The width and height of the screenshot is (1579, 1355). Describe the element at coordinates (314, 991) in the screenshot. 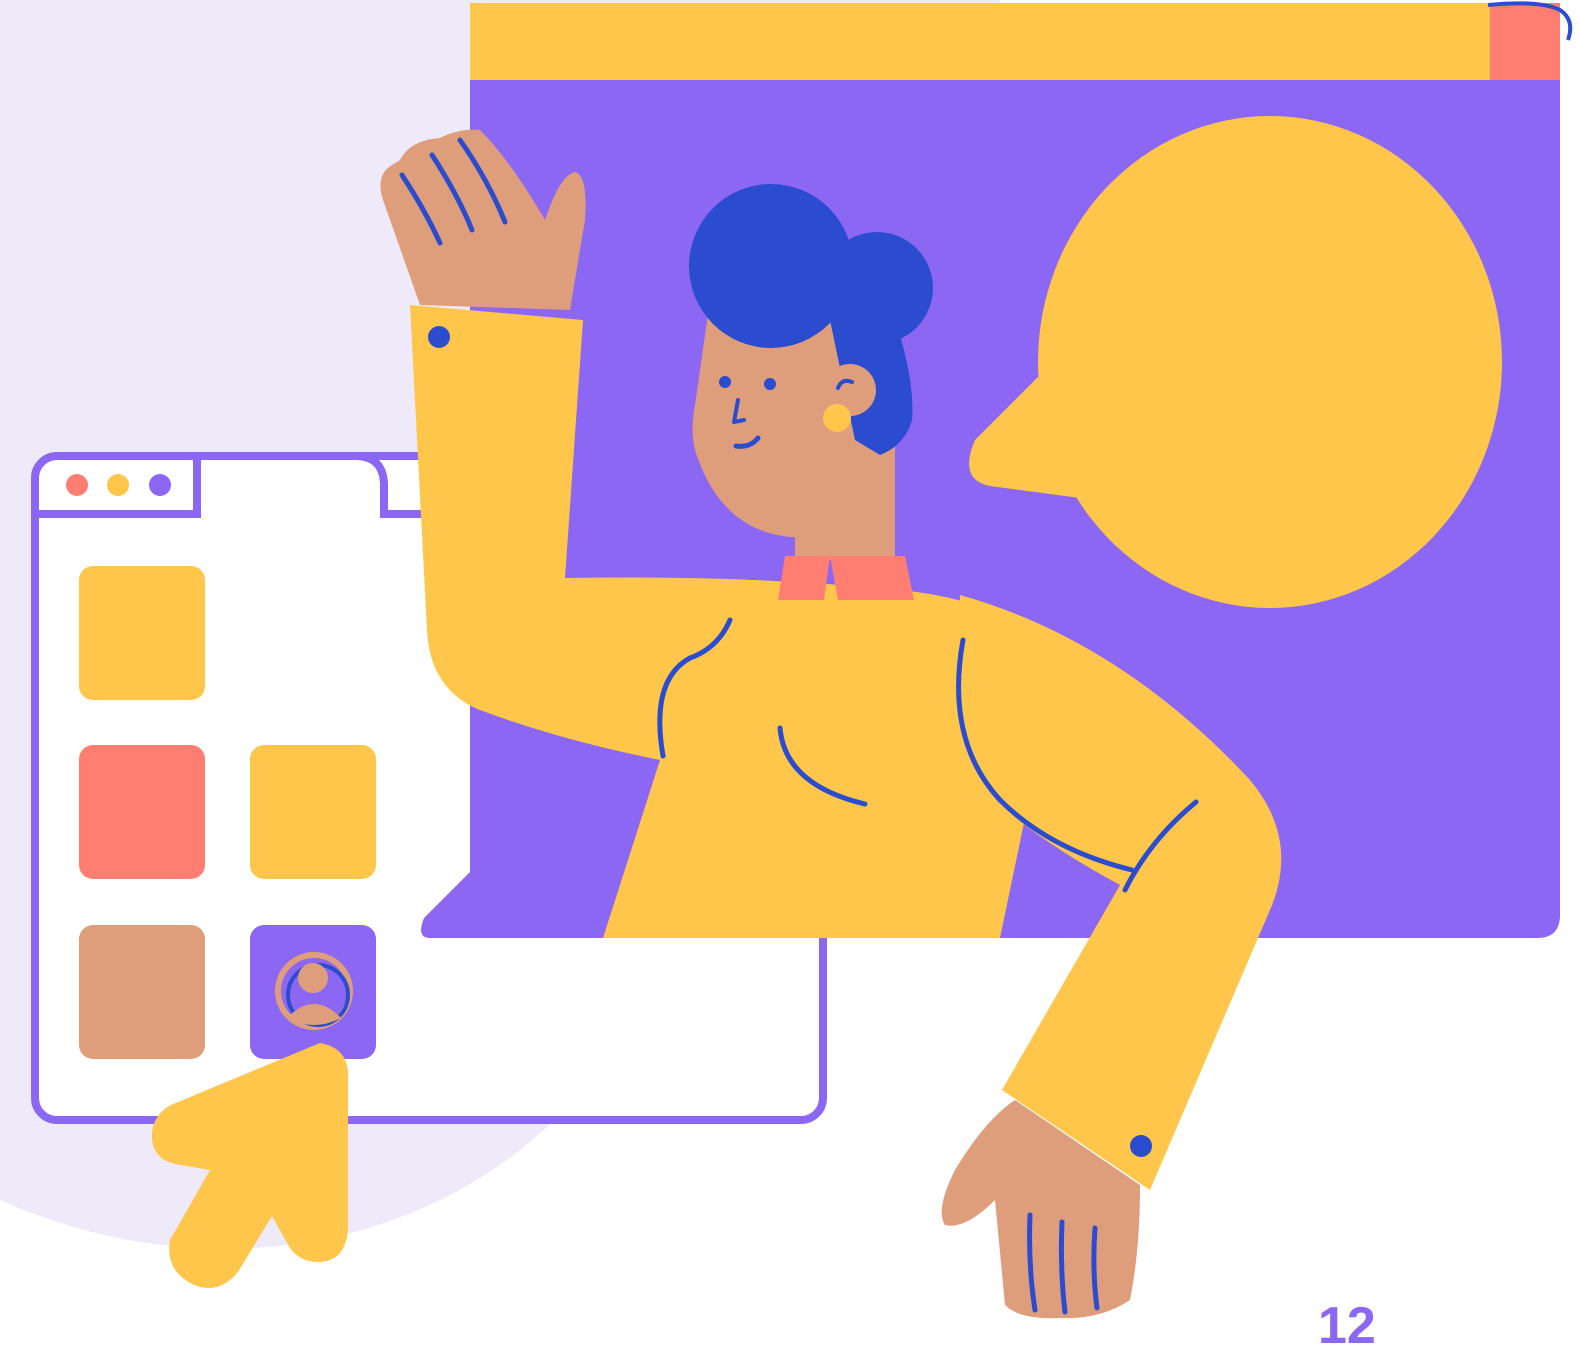

I see `user-avatar-icon` at that location.